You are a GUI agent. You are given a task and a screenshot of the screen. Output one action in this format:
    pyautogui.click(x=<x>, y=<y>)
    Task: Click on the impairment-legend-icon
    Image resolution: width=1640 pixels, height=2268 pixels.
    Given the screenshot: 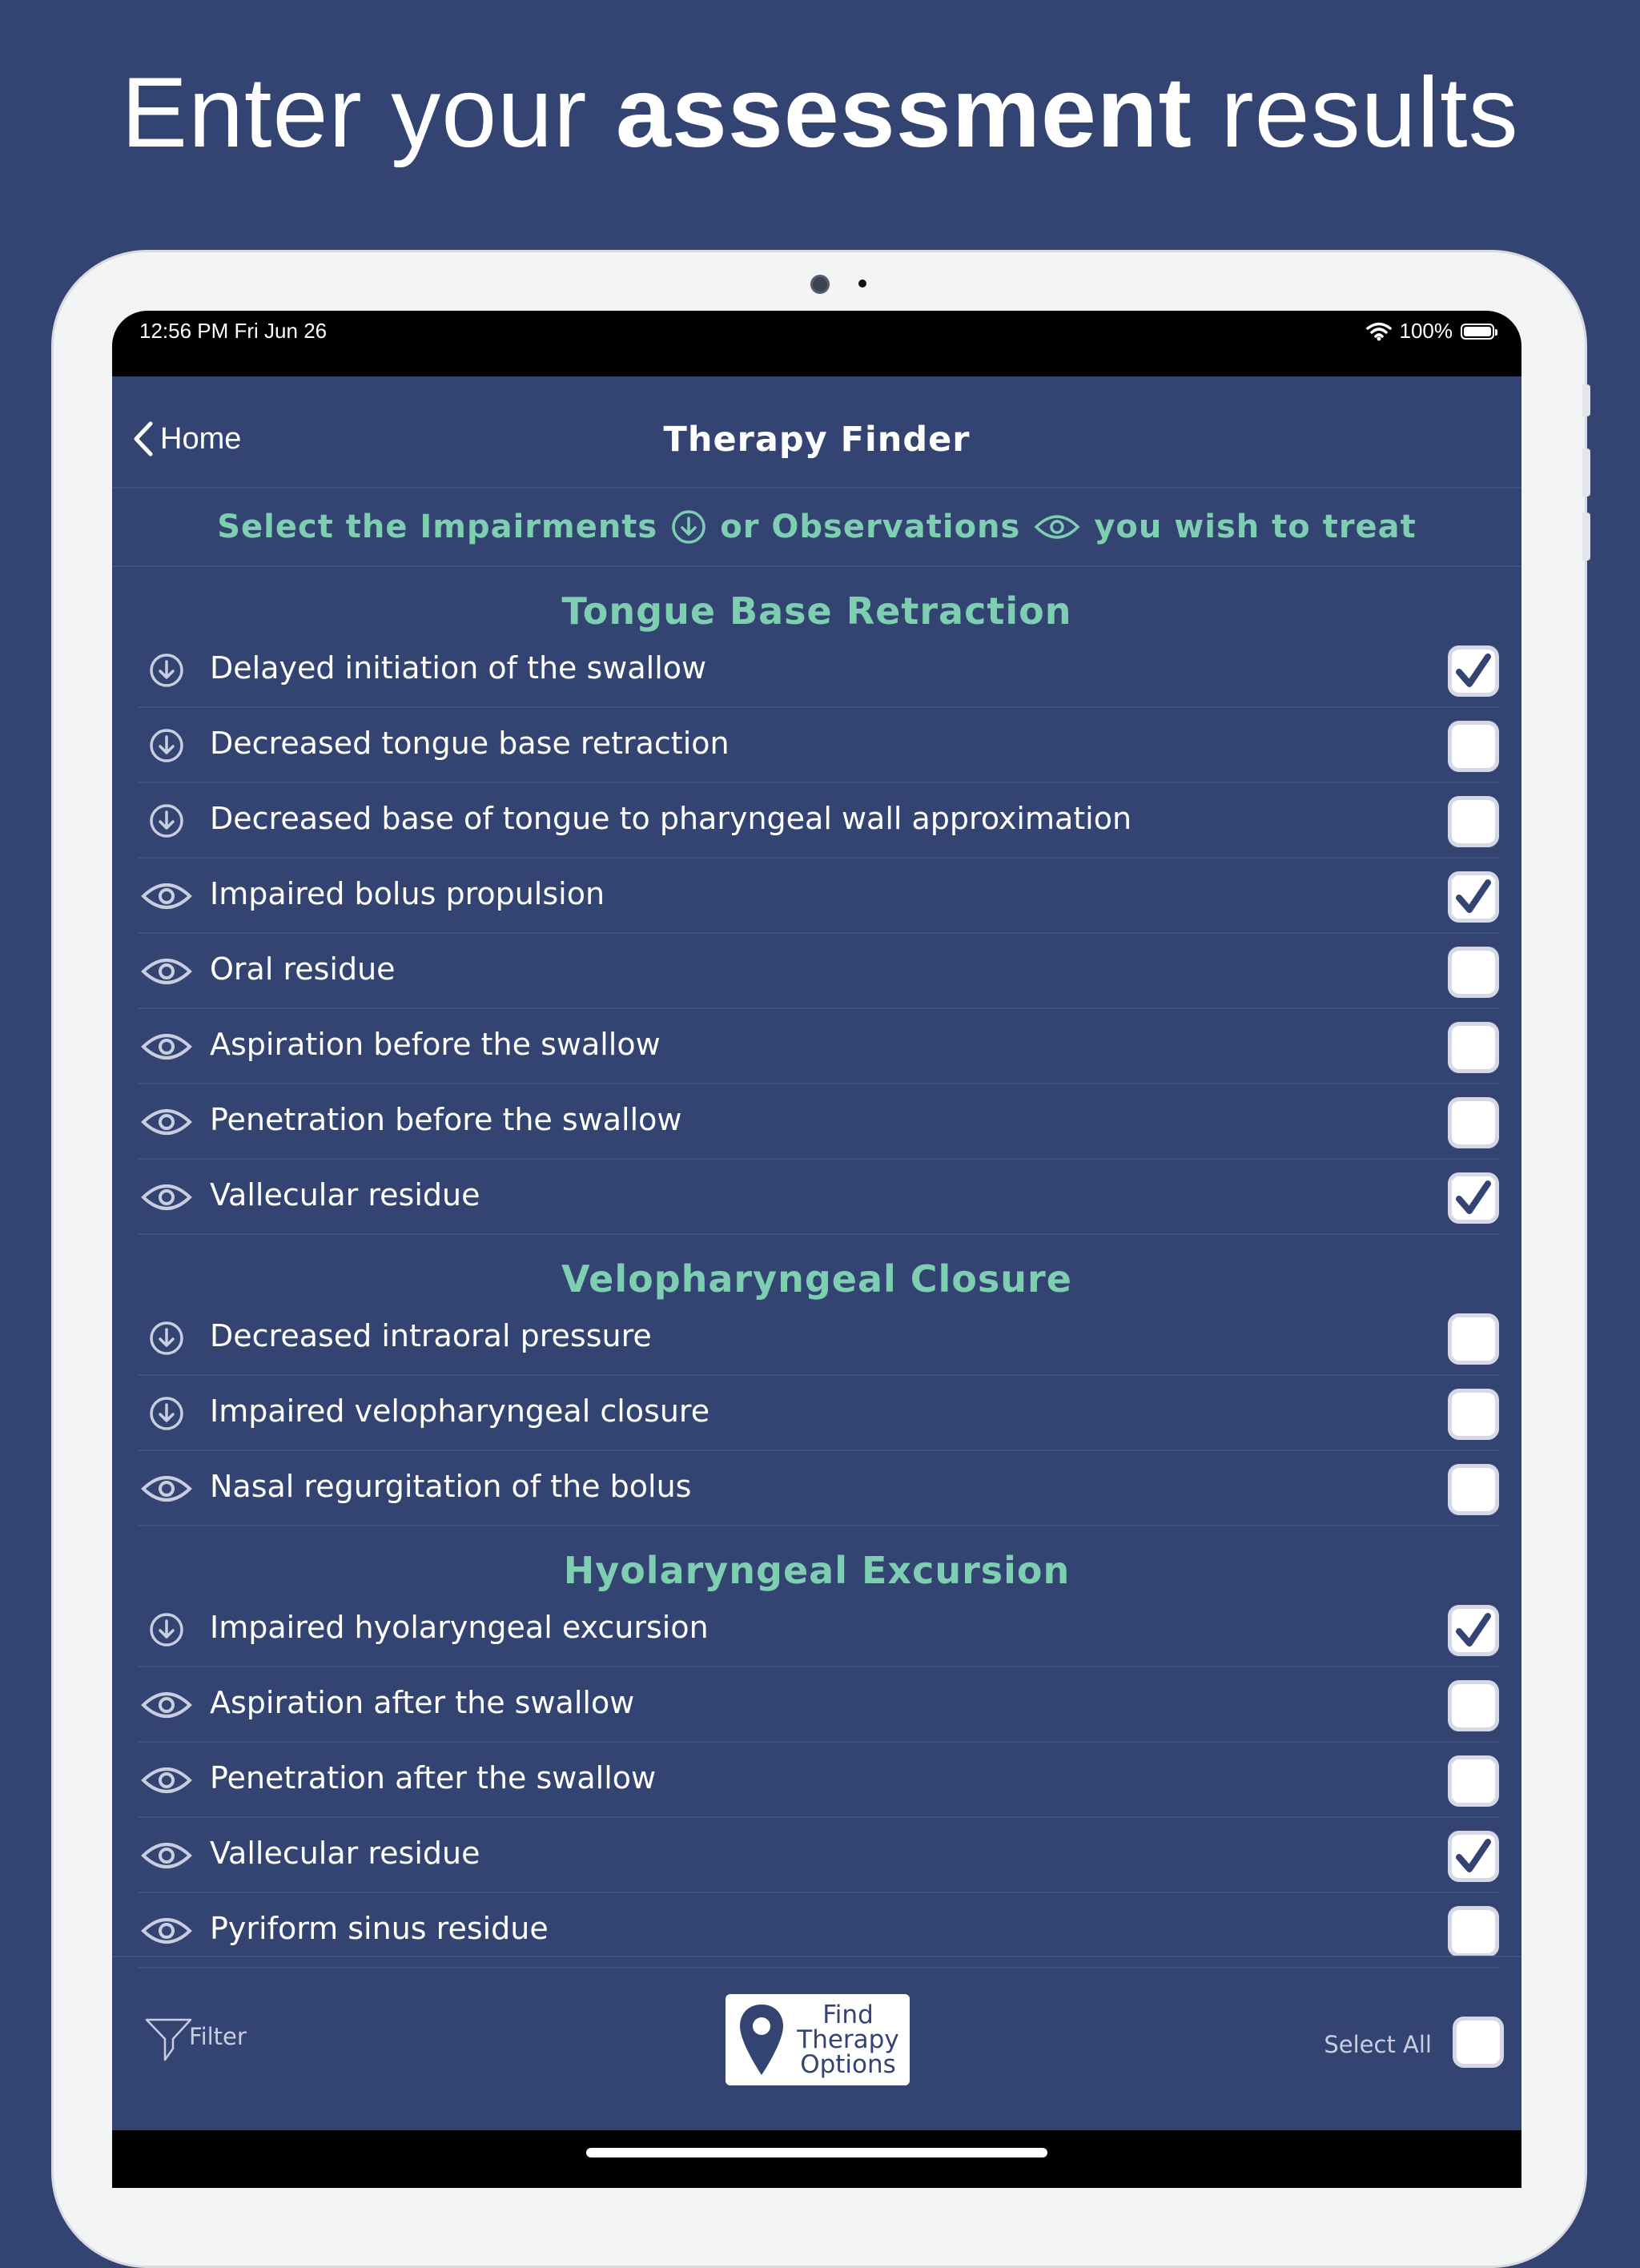 What is the action you would take?
    pyautogui.click(x=688, y=527)
    